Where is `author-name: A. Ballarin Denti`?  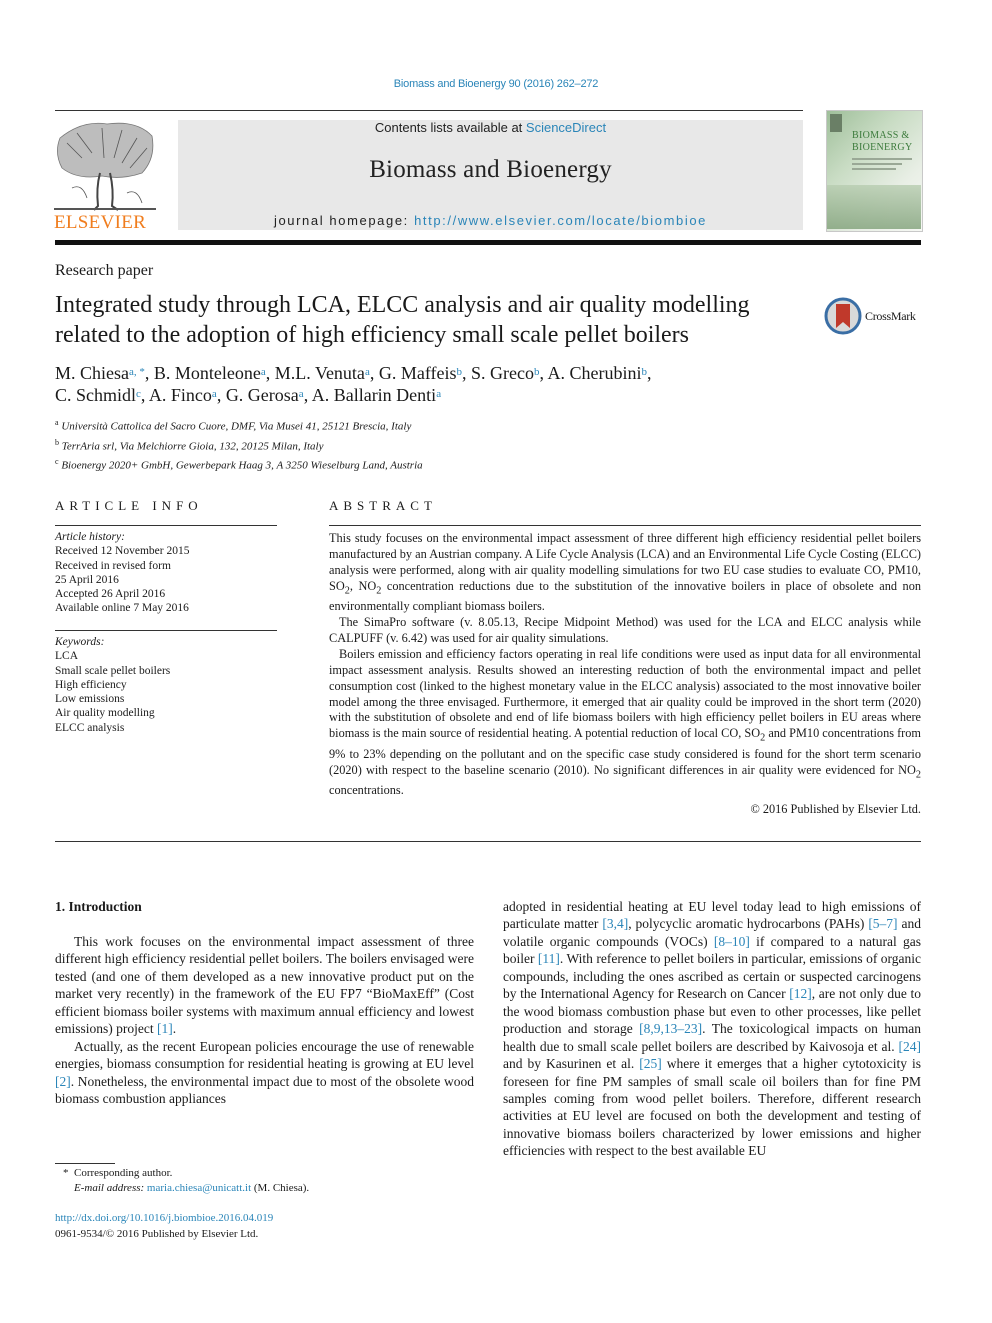 author-name: A. Ballarin Denti is located at coordinates (374, 395).